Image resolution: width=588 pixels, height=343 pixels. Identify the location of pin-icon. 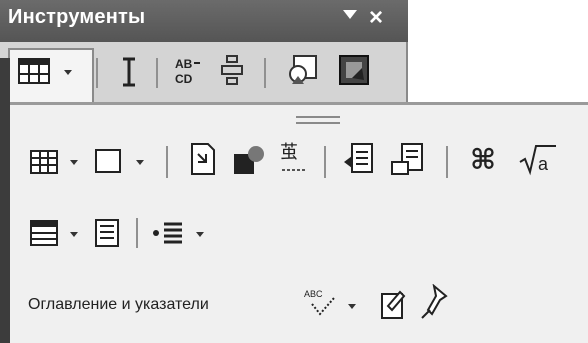
(434, 303).